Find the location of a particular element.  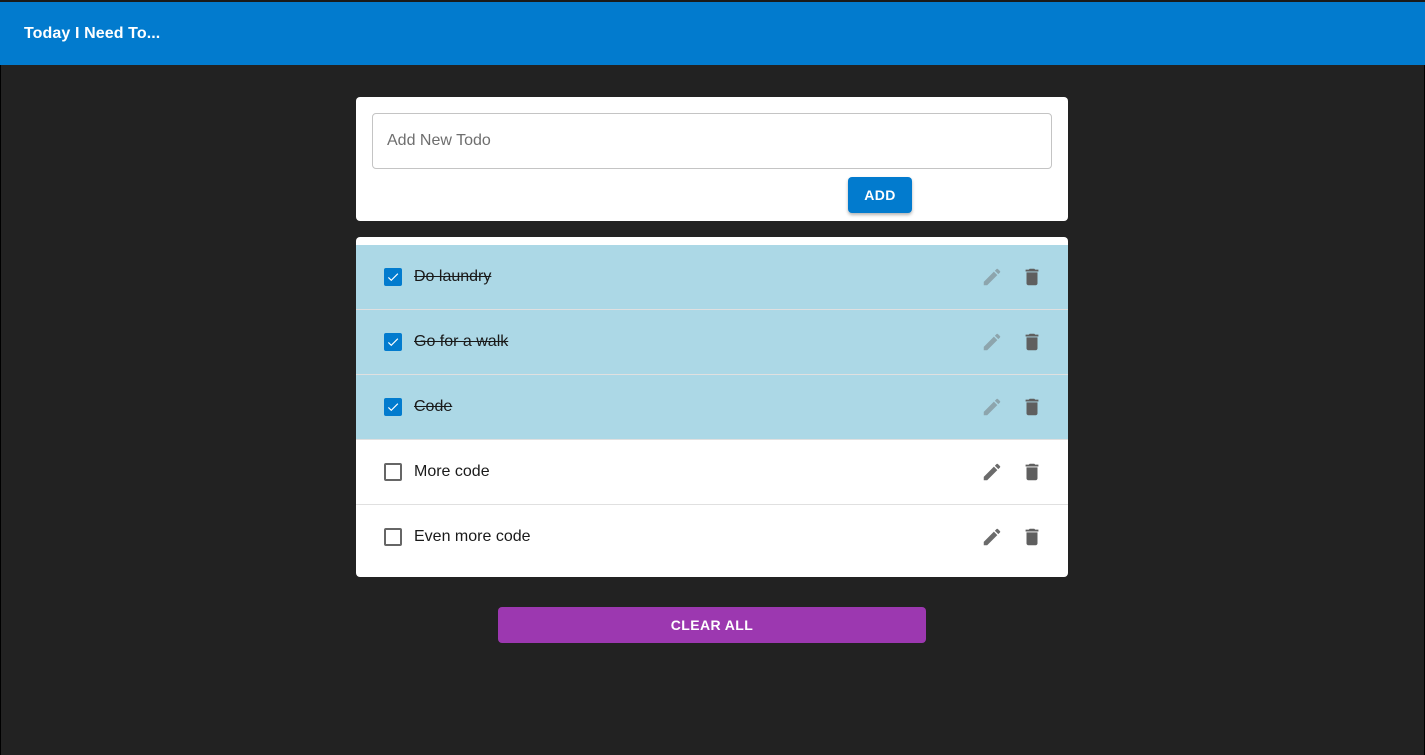

todo-text: Code is located at coordinates (433, 406).